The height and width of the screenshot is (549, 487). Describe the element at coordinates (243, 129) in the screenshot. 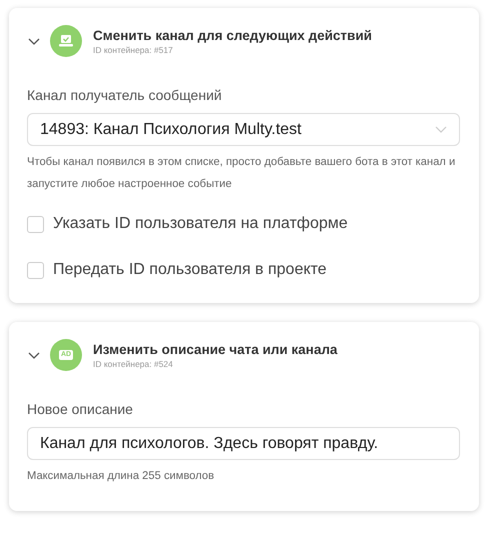

I see `channel-select: 14893: Канал Психология Multy.test` at that location.